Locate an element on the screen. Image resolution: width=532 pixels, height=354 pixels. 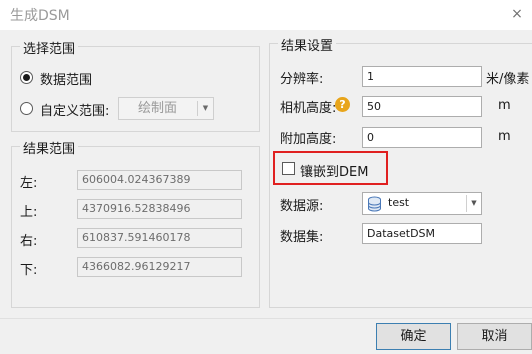
left-value-field: 606004.024367389 is located at coordinates (159, 180).